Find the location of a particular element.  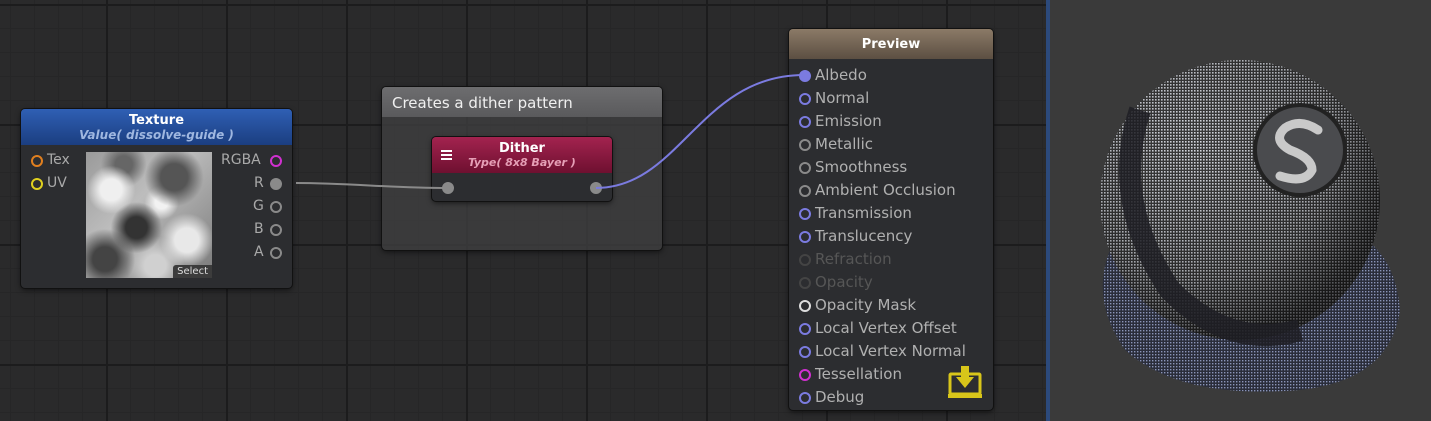

output-node-header: Preview is located at coordinates (891, 44).